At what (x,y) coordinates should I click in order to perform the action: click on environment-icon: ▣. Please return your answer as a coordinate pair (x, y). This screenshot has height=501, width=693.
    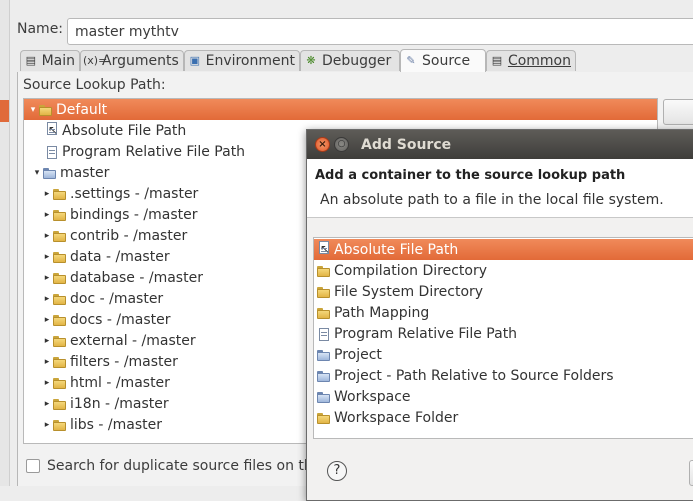
    Looking at the image, I should click on (194, 60).